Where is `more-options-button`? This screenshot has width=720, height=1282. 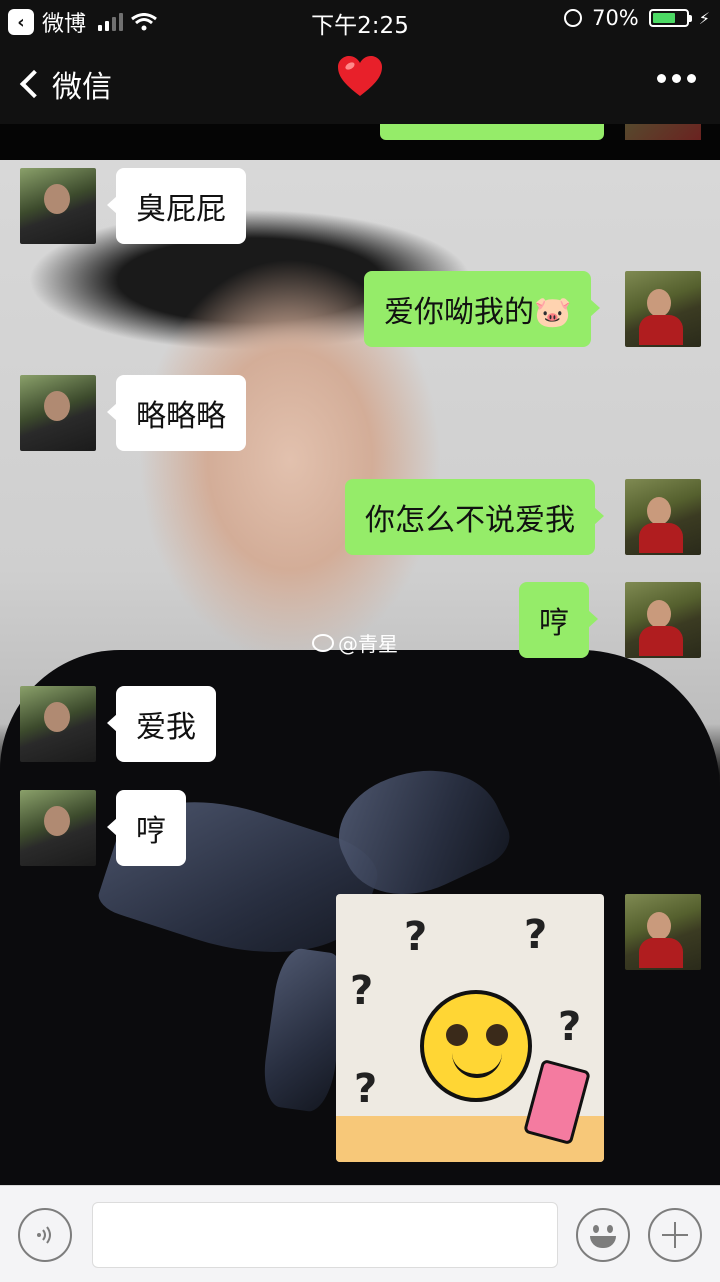 more-options-button is located at coordinates (676, 78).